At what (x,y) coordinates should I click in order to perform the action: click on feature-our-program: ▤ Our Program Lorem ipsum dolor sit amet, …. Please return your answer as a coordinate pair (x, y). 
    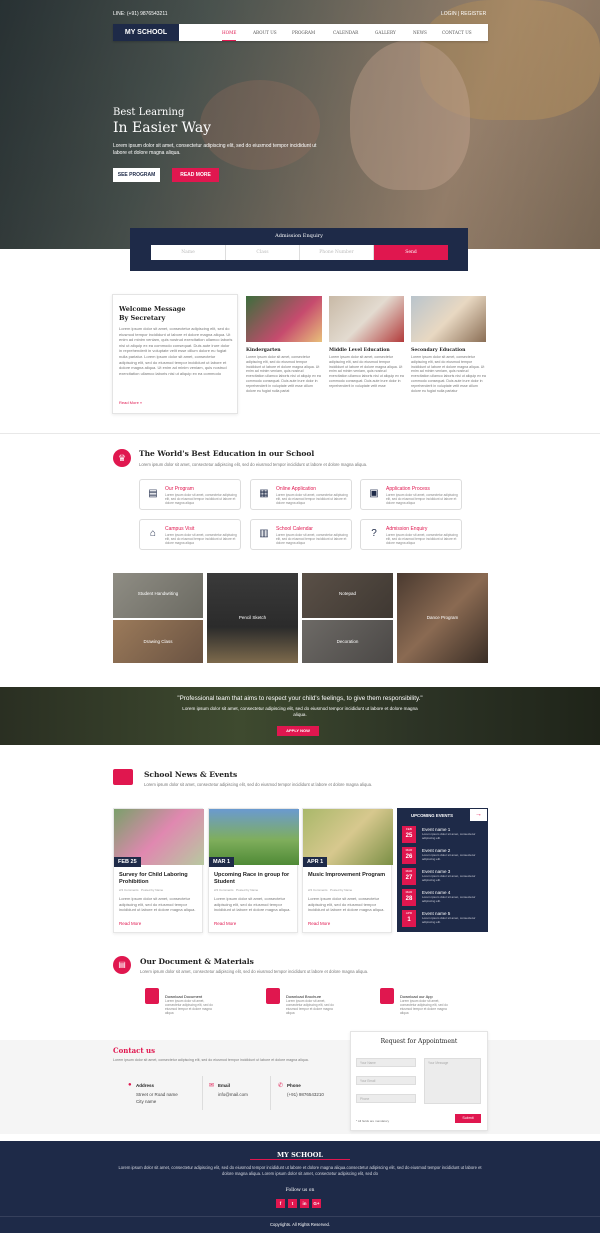
    Looking at the image, I should click on (190, 494).